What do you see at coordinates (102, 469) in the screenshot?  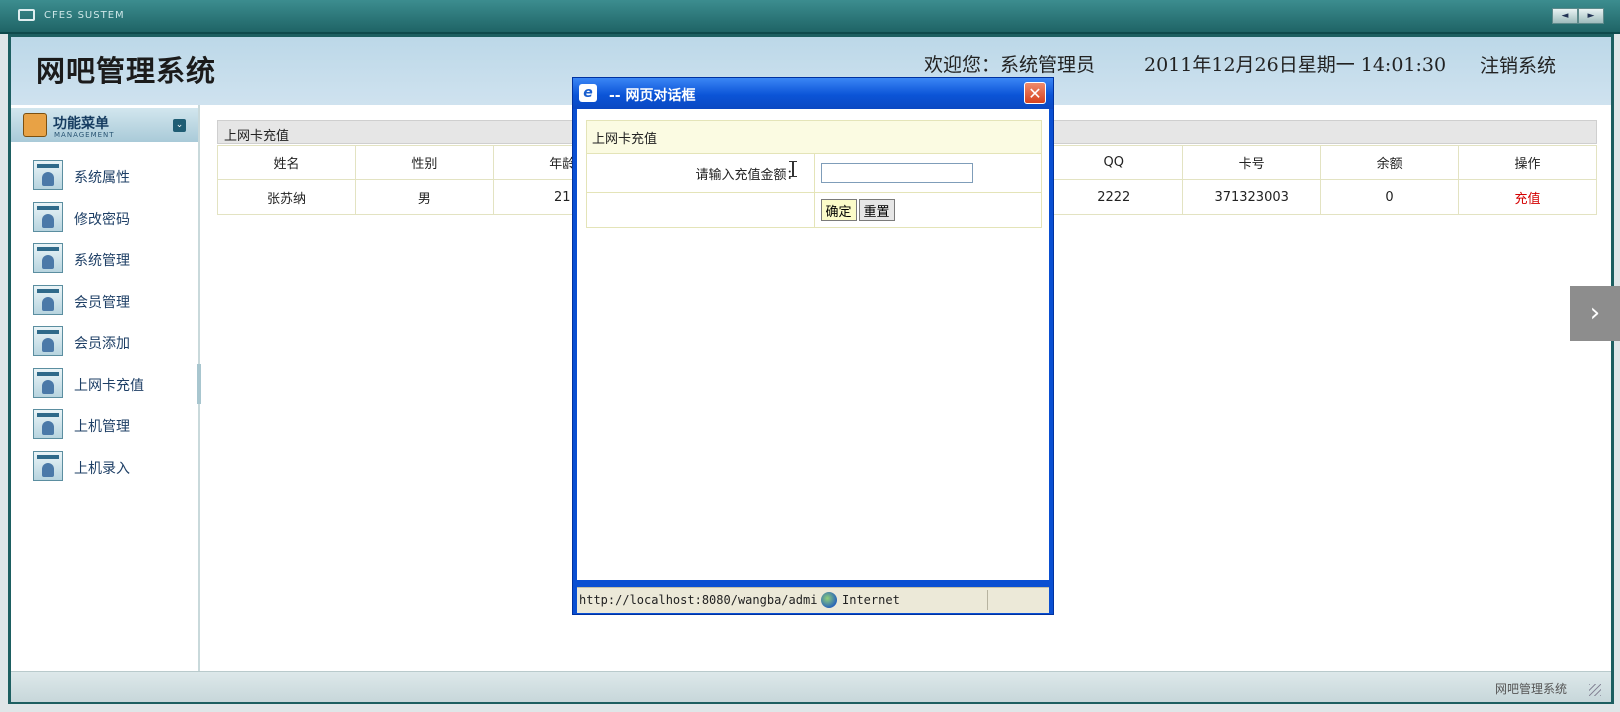 I see `sidebar-item-label: 上机录入` at bounding box center [102, 469].